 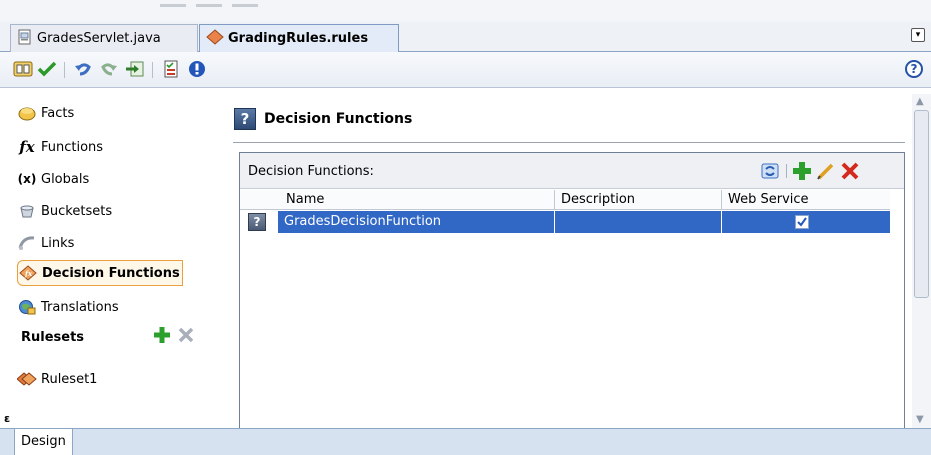 I want to click on sidebar-item-globals: (x) Globals, so click(x=53, y=179).